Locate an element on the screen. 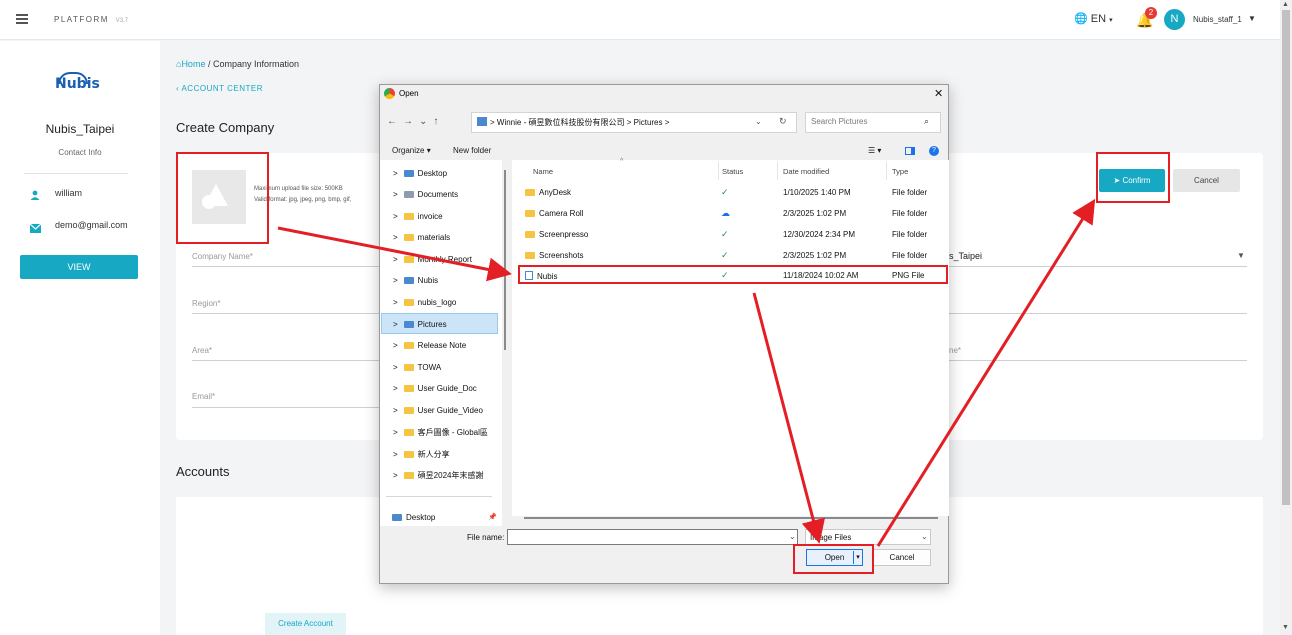 Image resolution: width=1292 pixels, height=635 pixels. arrow-upload-to-file is located at coordinates (394, 254).